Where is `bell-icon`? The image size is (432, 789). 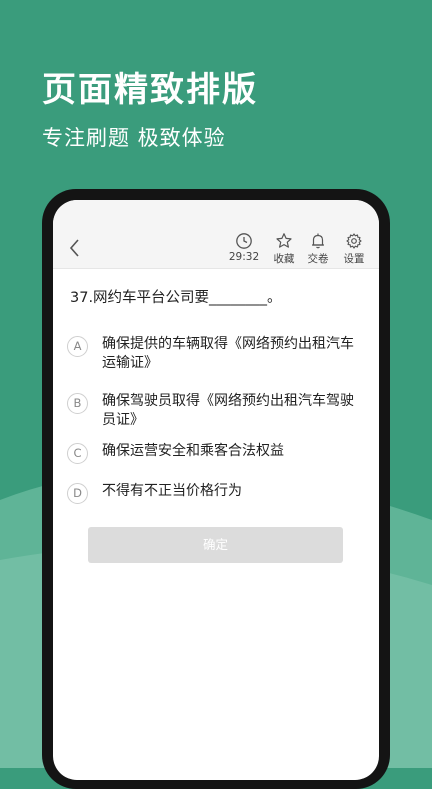
bell-icon is located at coordinates (318, 241).